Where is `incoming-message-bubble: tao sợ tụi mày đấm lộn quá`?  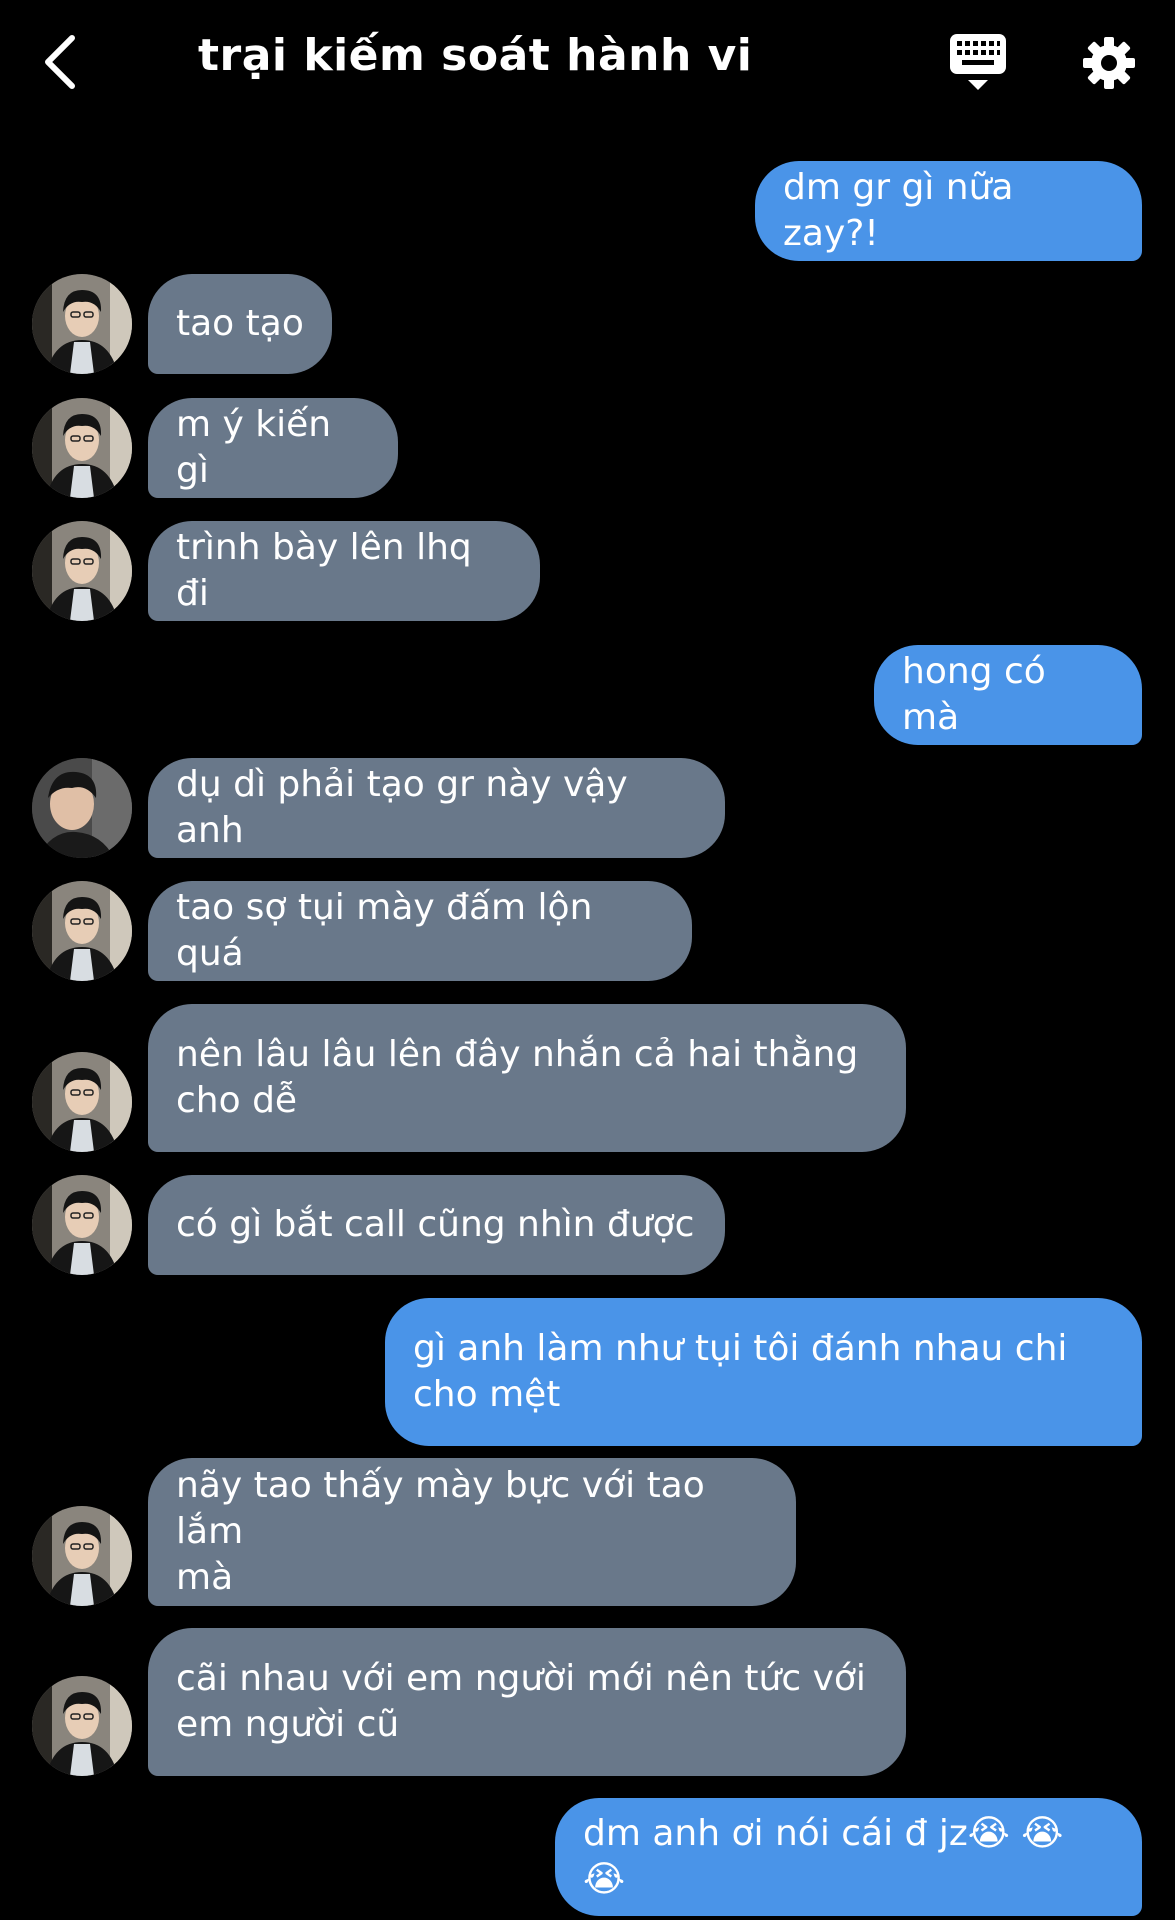 incoming-message-bubble: tao sợ tụi mày đấm lộn quá is located at coordinates (420, 931).